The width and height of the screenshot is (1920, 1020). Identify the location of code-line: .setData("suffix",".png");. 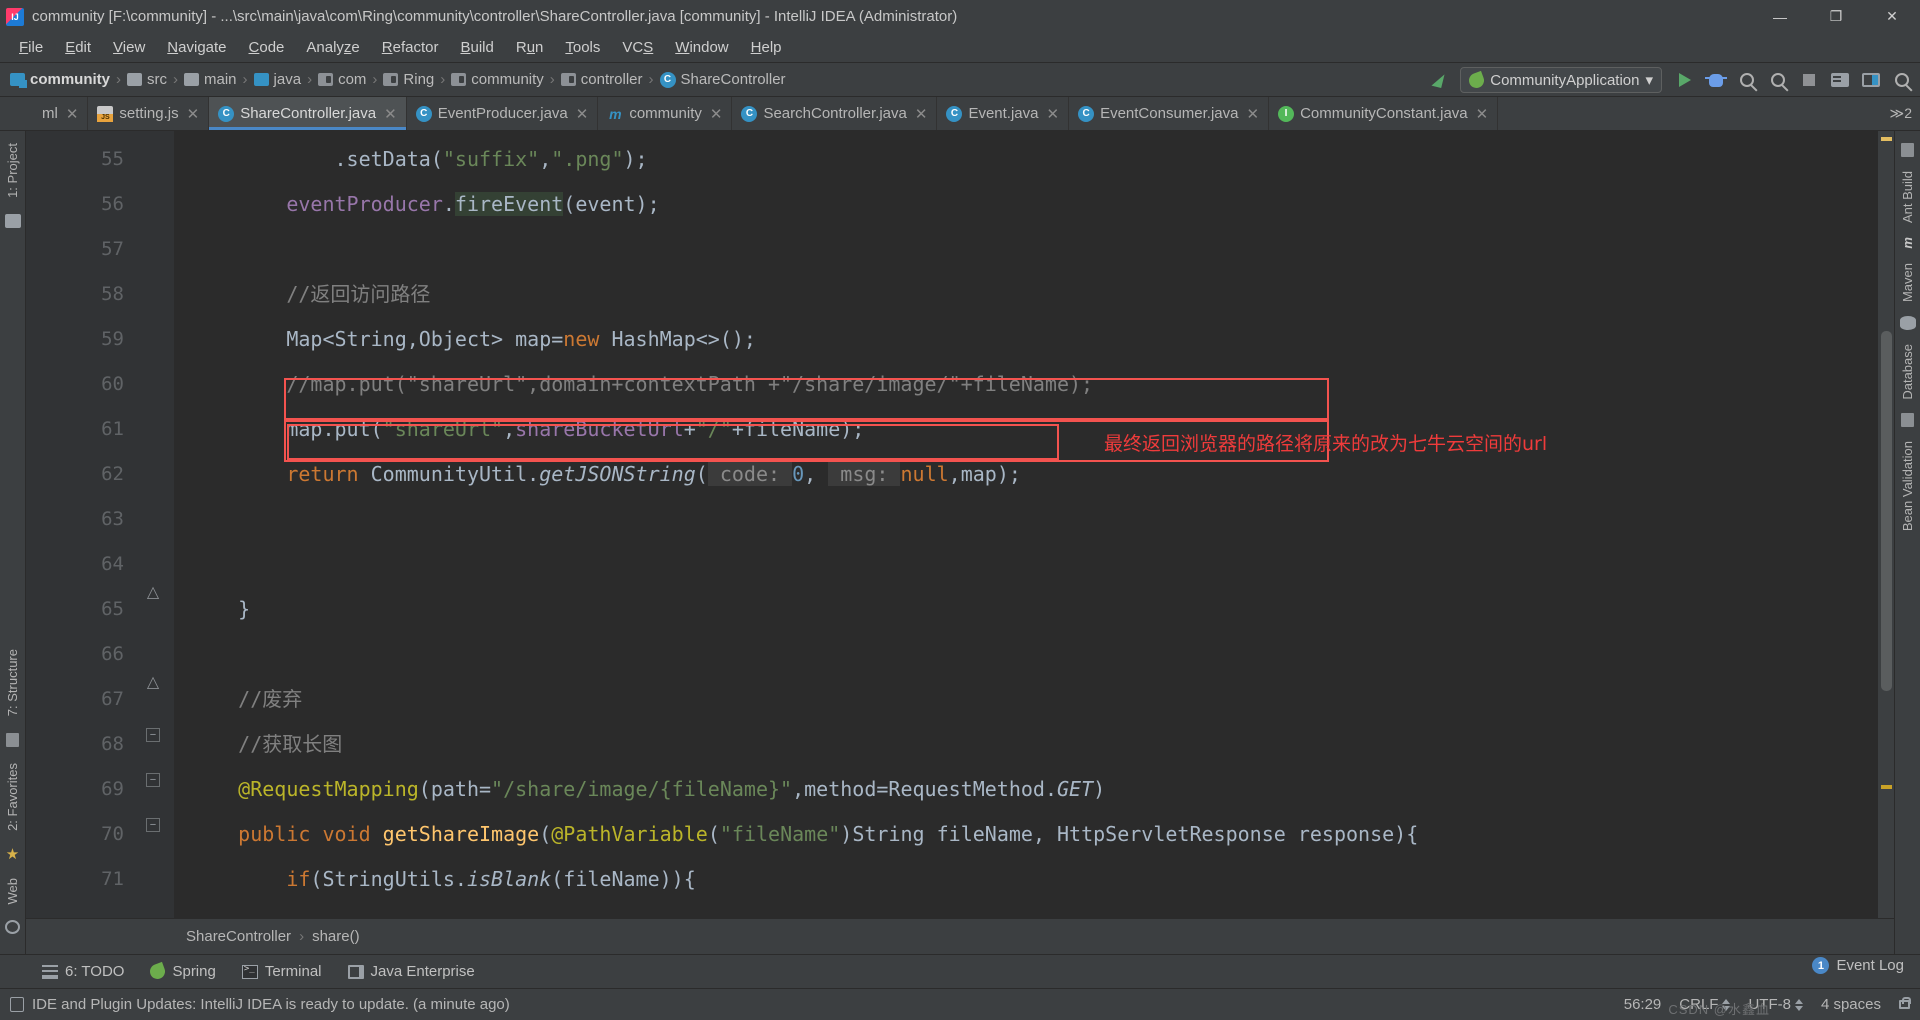
(1034, 159).